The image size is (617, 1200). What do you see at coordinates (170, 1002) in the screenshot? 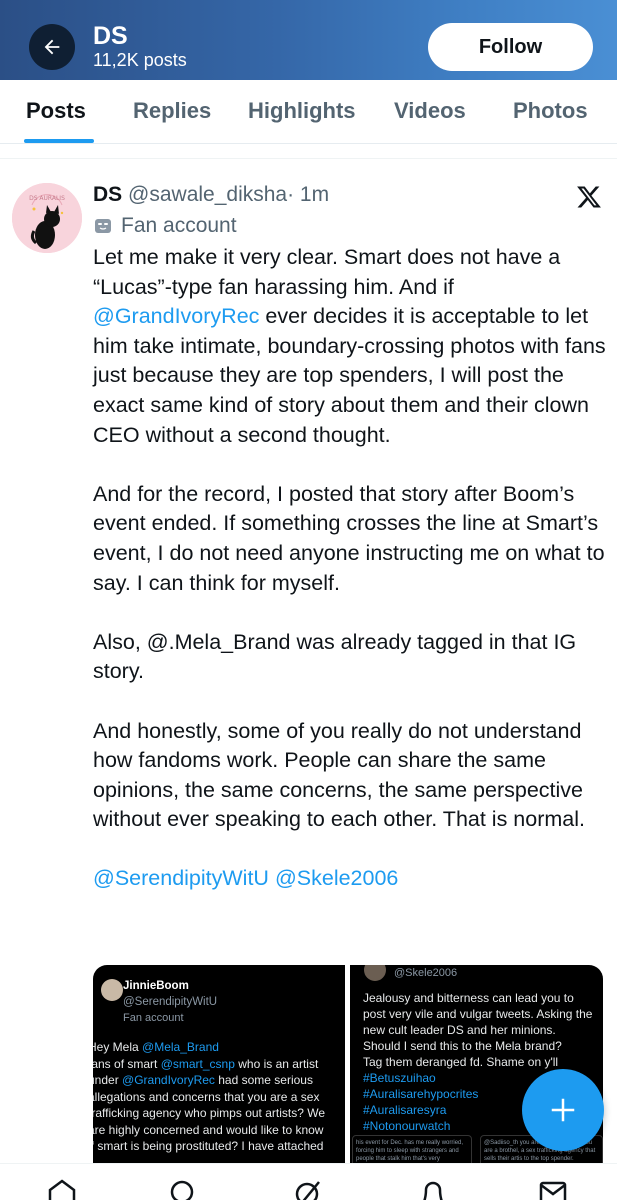
I see `embedded-author-handle: @SerendipityWitU` at bounding box center [170, 1002].